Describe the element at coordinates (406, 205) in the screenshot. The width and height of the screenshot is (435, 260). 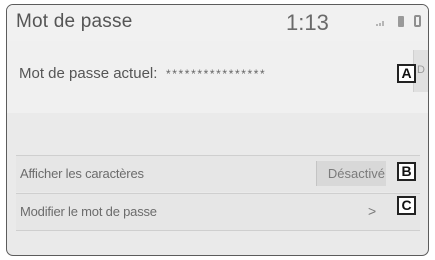
I see `callout-c: C` at that location.